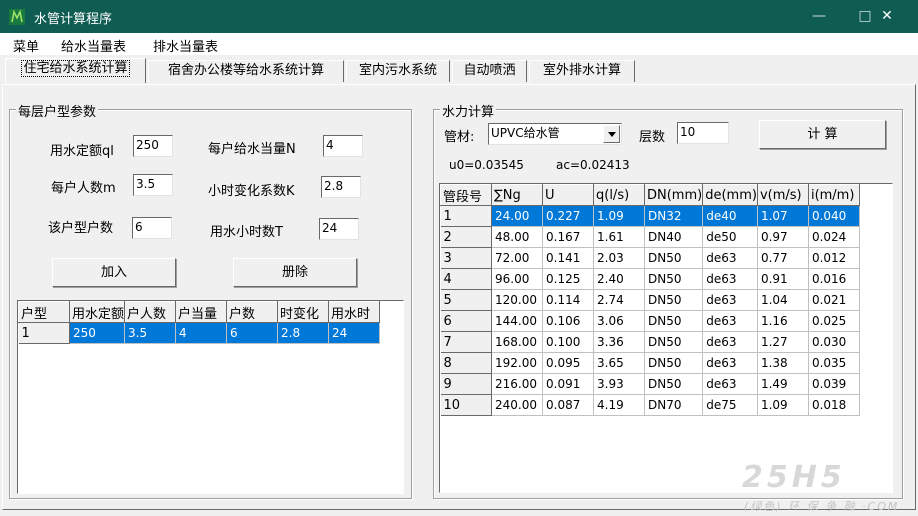 This screenshot has width=918, height=516. I want to click on table-row: 8 192.00 0.095 3.65 DN50 de63 1.38 0.035, so click(650, 363).